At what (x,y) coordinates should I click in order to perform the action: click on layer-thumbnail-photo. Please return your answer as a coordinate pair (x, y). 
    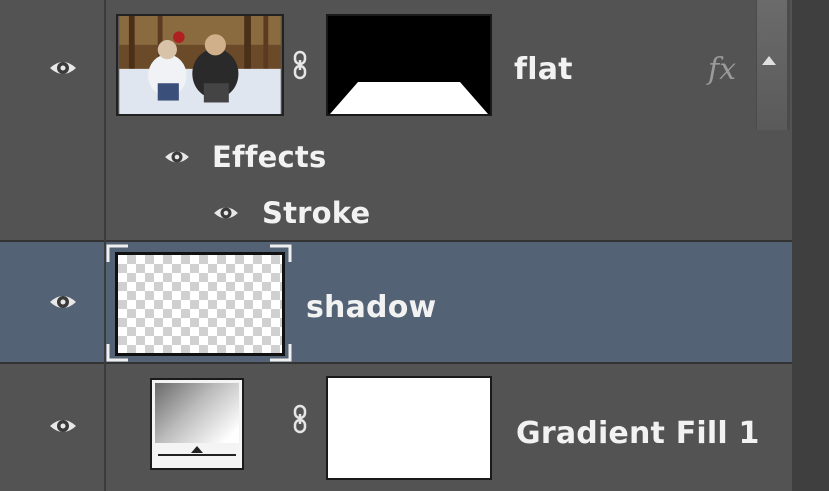
    Looking at the image, I should click on (200, 65).